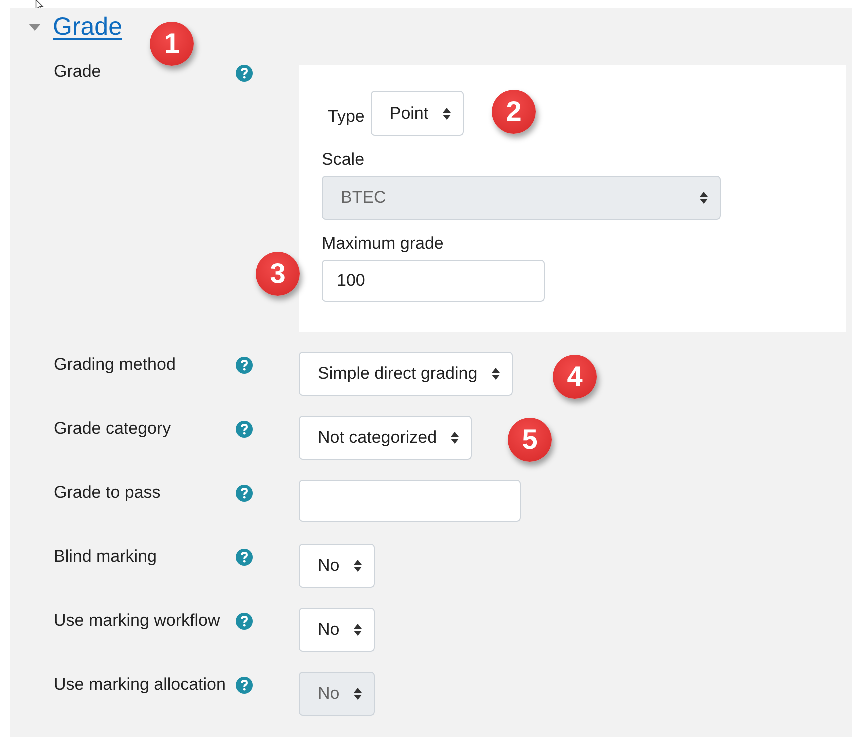 The image size is (852, 737). Describe the element at coordinates (87, 27) in the screenshot. I see `section-title-link: Grade` at that location.